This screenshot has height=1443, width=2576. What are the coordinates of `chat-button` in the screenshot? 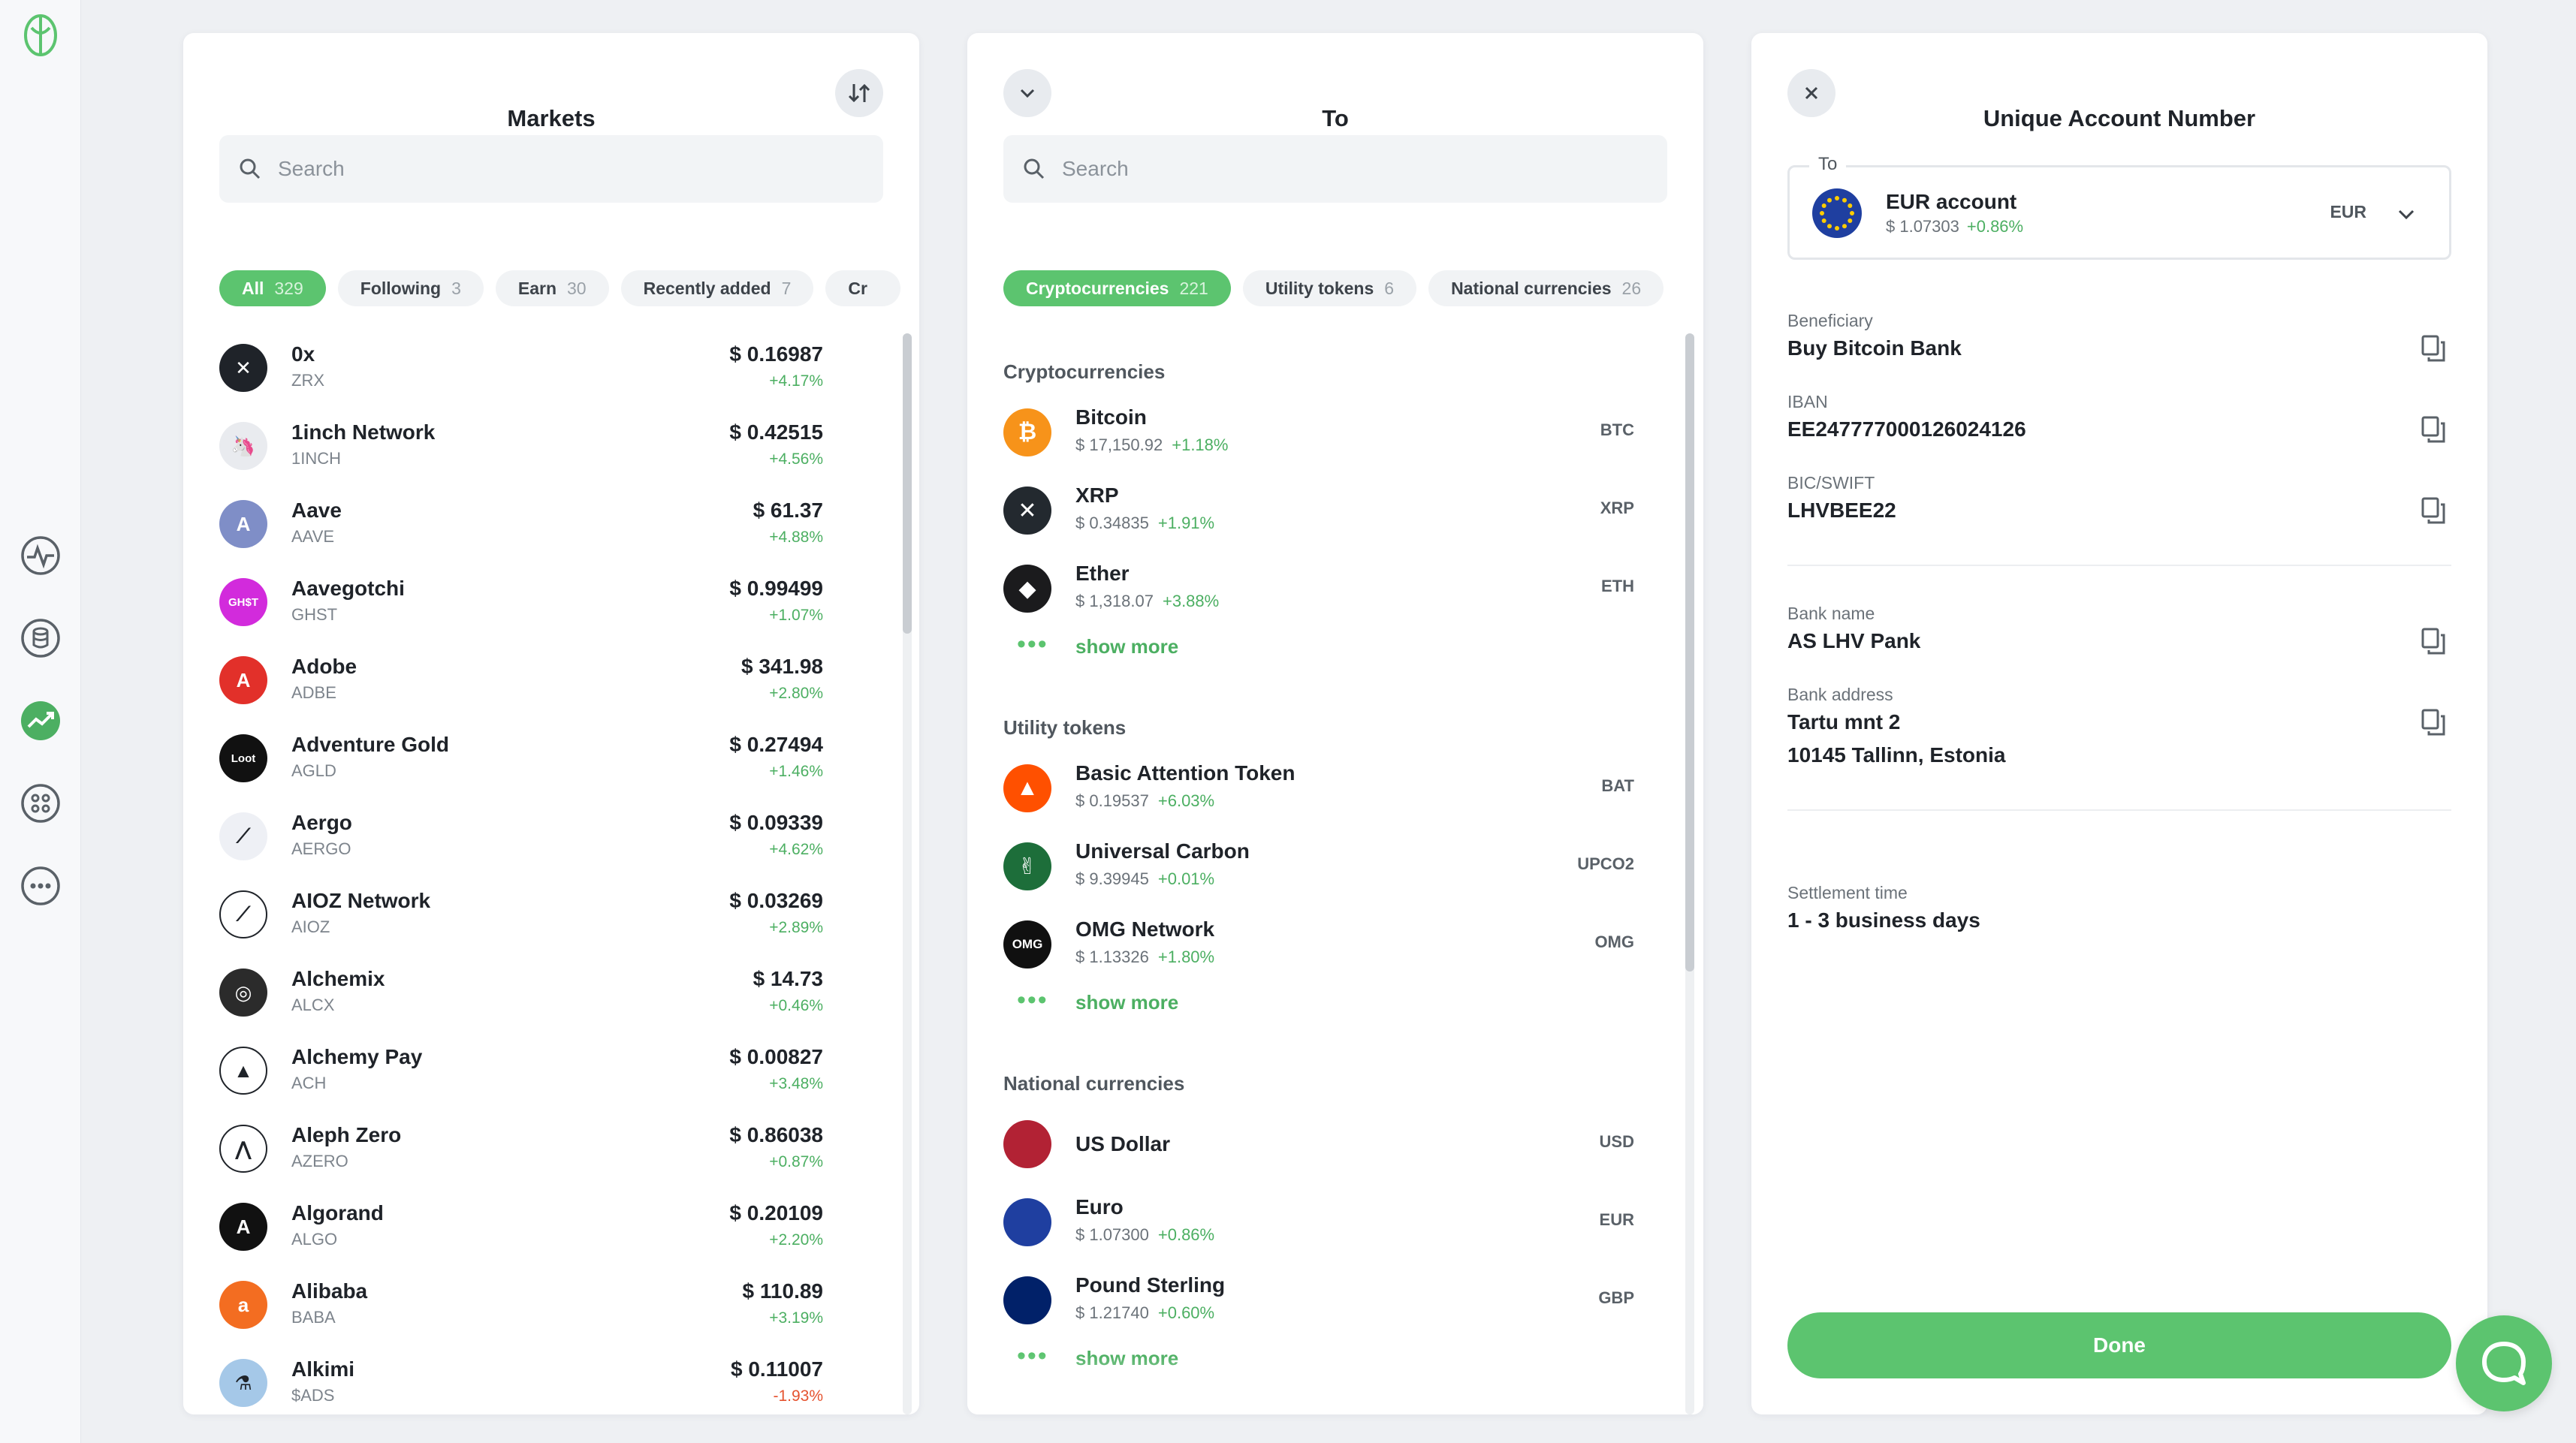 It's located at (2504, 1363).